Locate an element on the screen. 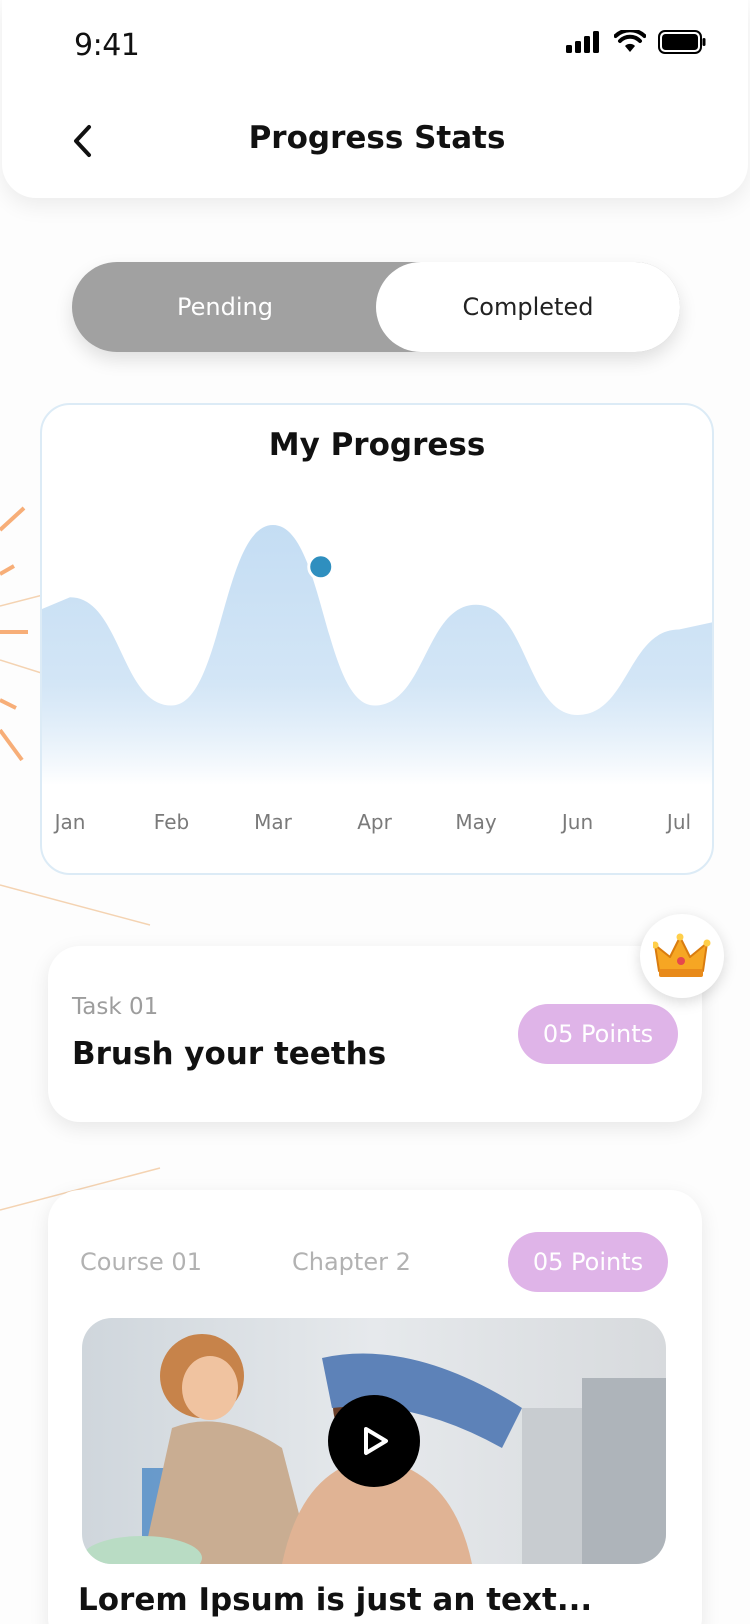 The image size is (750, 1624). wifi-icon is located at coordinates (630, 41).